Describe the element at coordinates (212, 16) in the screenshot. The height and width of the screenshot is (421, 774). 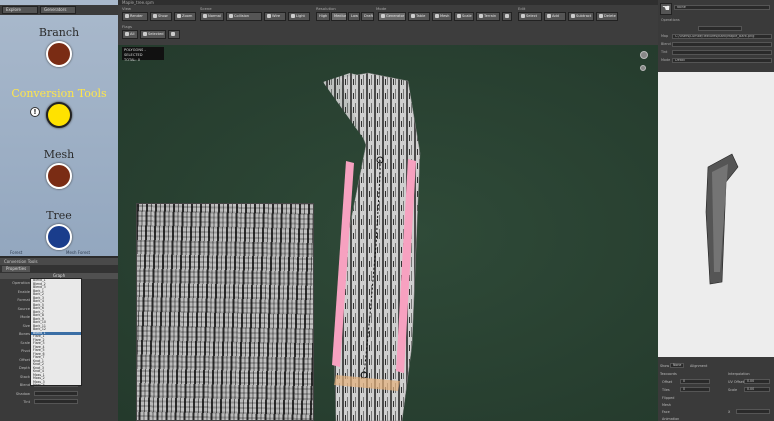
I see `normal-button: Normal` at that location.